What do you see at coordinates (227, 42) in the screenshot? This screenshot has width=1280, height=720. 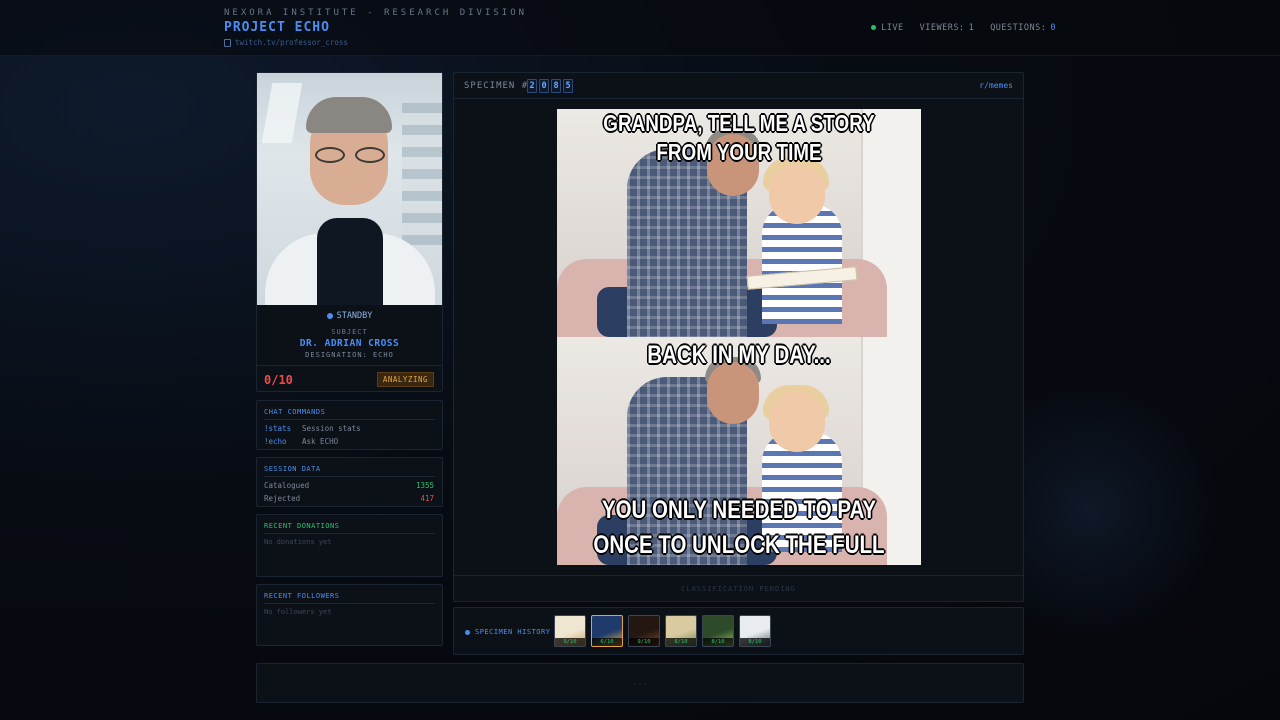 I see `twitch-icon` at bounding box center [227, 42].